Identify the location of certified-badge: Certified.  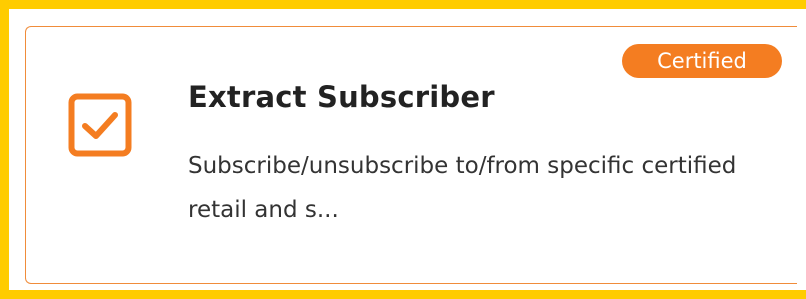
(702, 61).